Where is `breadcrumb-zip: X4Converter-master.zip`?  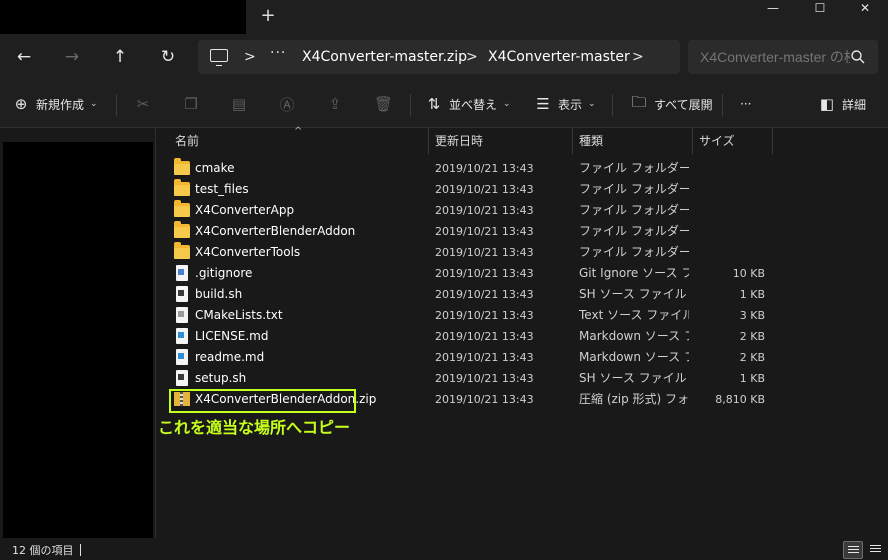 breadcrumb-zip: X4Converter-master.zip is located at coordinates (384, 57).